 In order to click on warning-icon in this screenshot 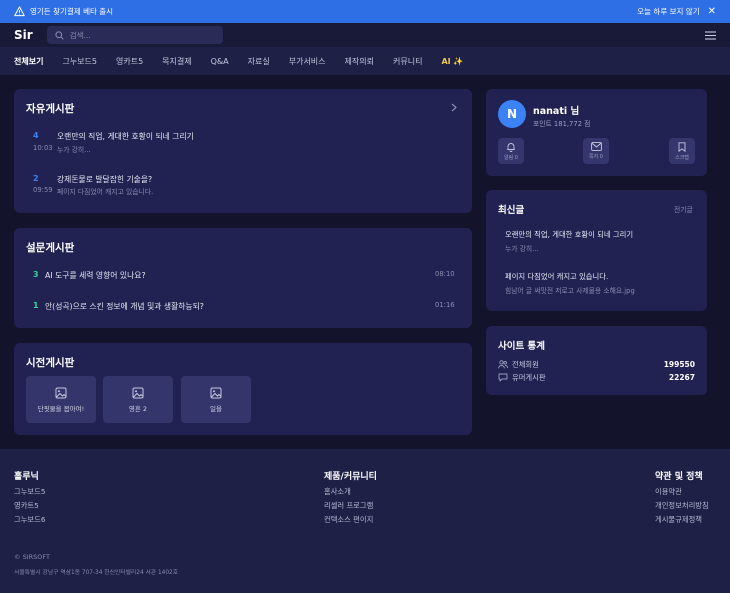, I will do `click(19, 11)`.